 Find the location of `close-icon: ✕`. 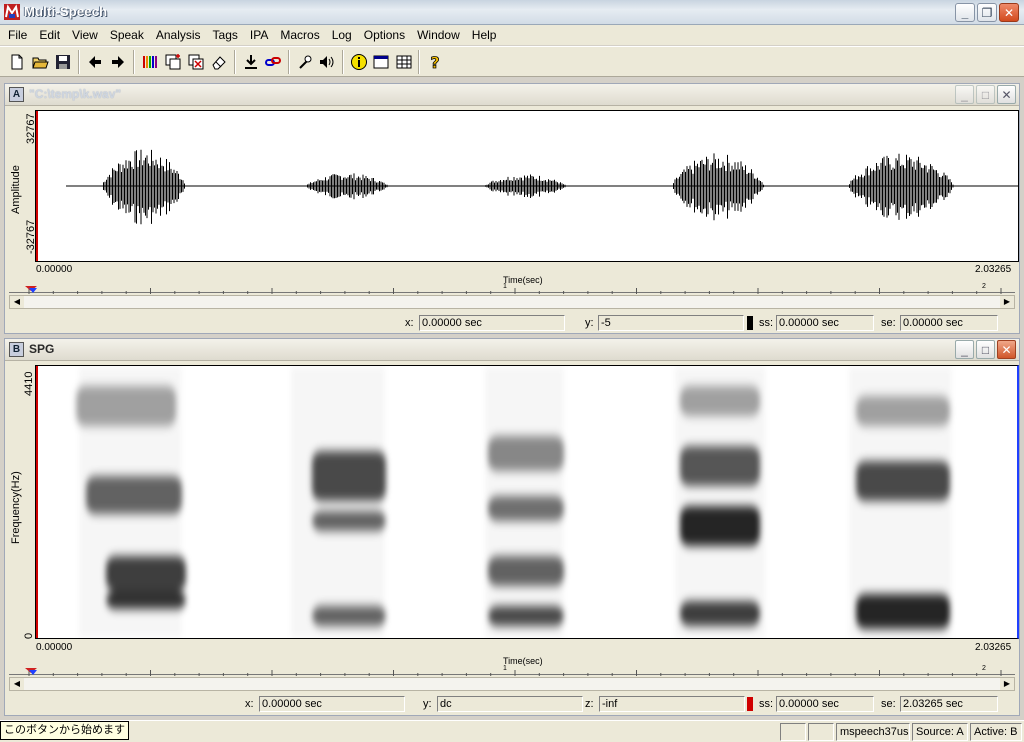

close-icon: ✕ is located at coordinates (1006, 349).